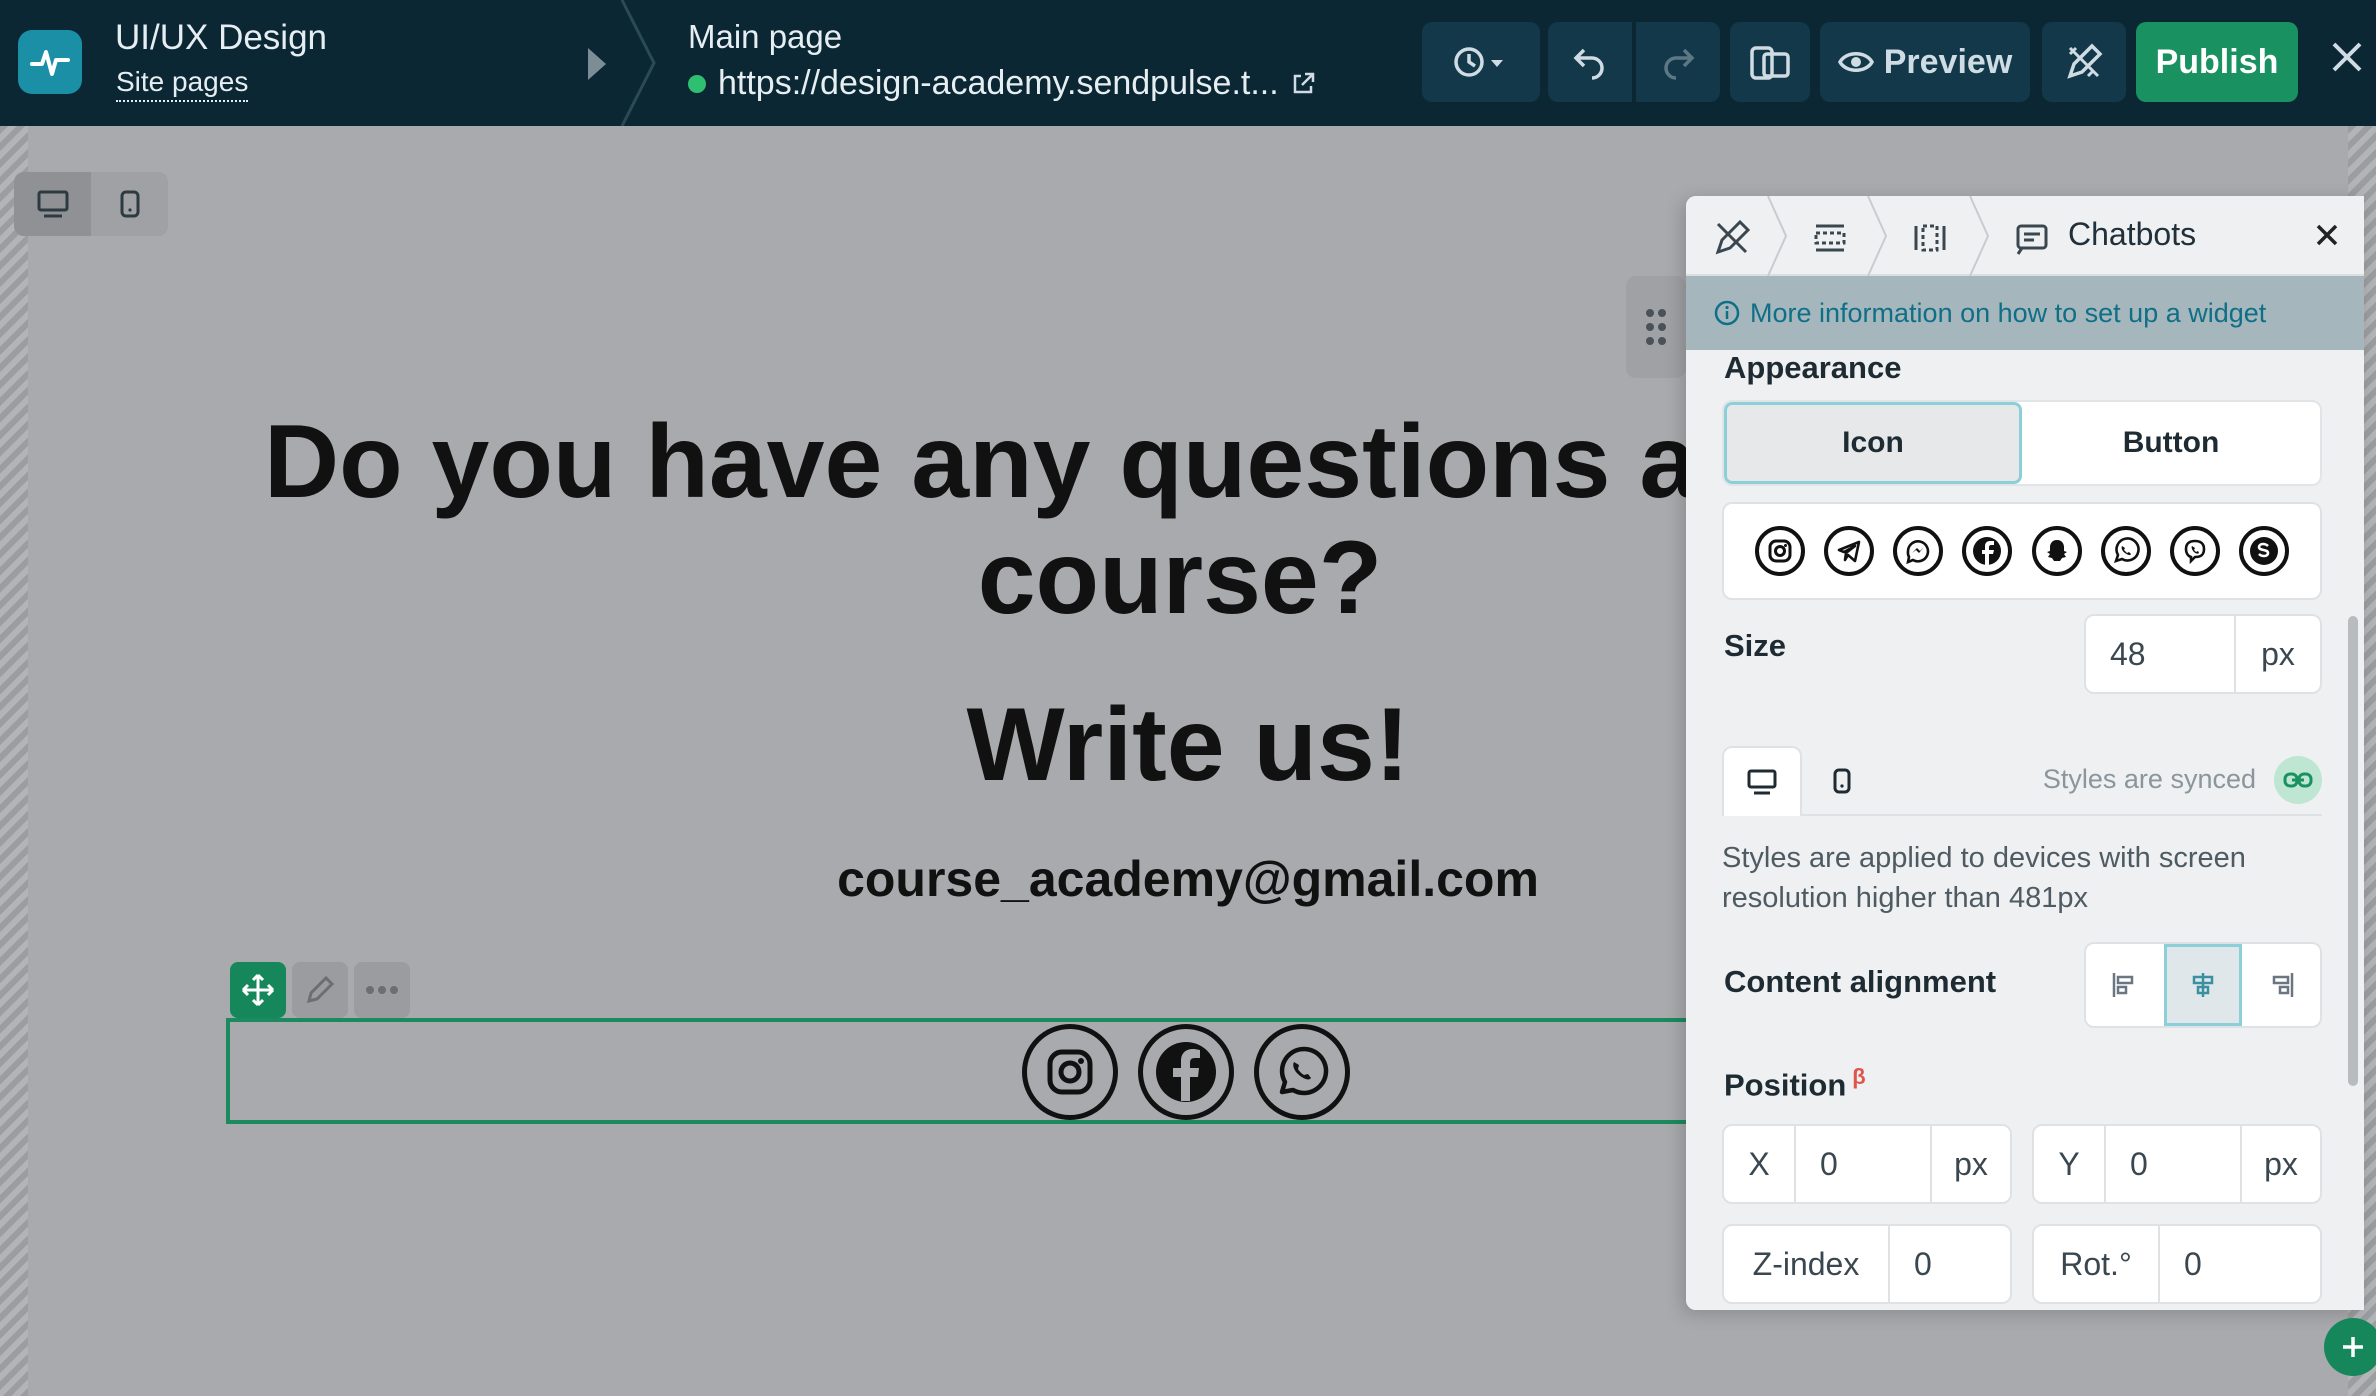 The height and width of the screenshot is (1396, 2376). What do you see at coordinates (2149, 779) in the screenshot?
I see `styles-synced-label: Styles are synced` at bounding box center [2149, 779].